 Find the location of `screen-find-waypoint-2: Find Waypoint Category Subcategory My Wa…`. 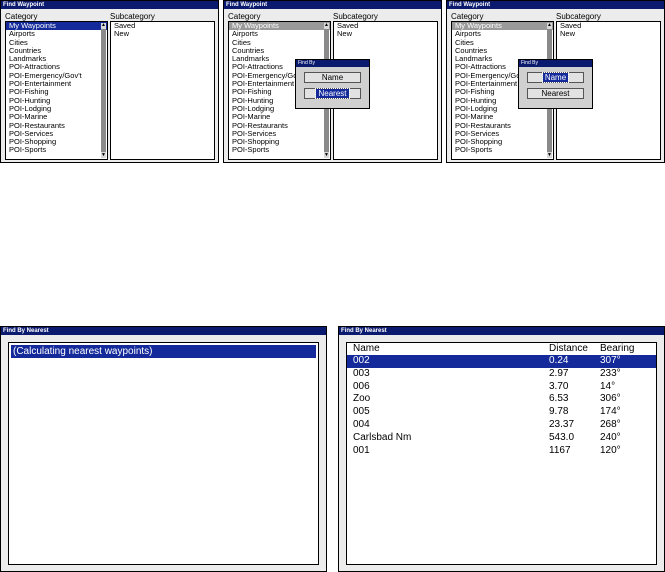

screen-find-waypoint-2: Find Waypoint Category Subcategory My Wa… is located at coordinates (332, 81).